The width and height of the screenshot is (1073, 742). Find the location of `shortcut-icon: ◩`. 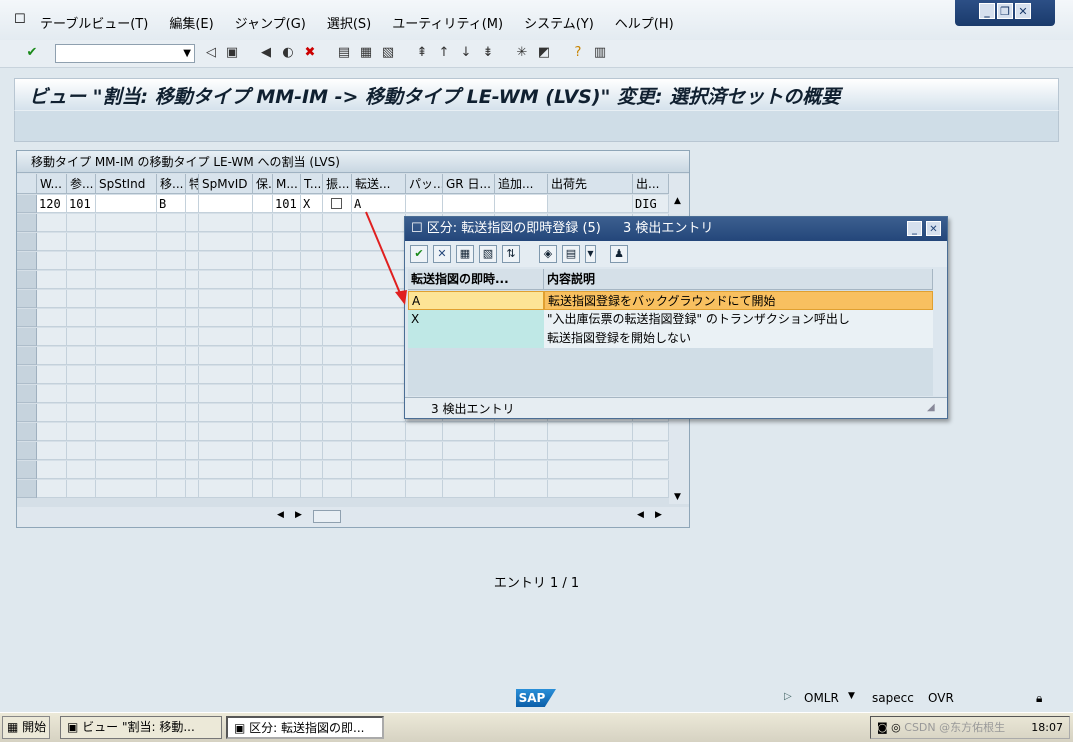

shortcut-icon: ◩ is located at coordinates (544, 53).